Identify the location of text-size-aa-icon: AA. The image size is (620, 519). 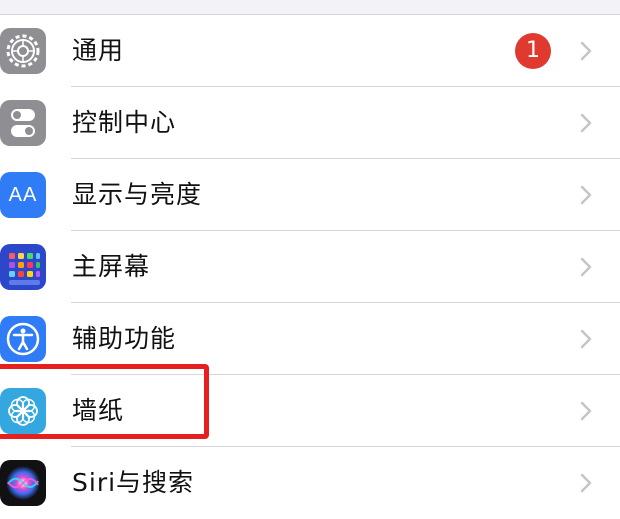
(23, 195).